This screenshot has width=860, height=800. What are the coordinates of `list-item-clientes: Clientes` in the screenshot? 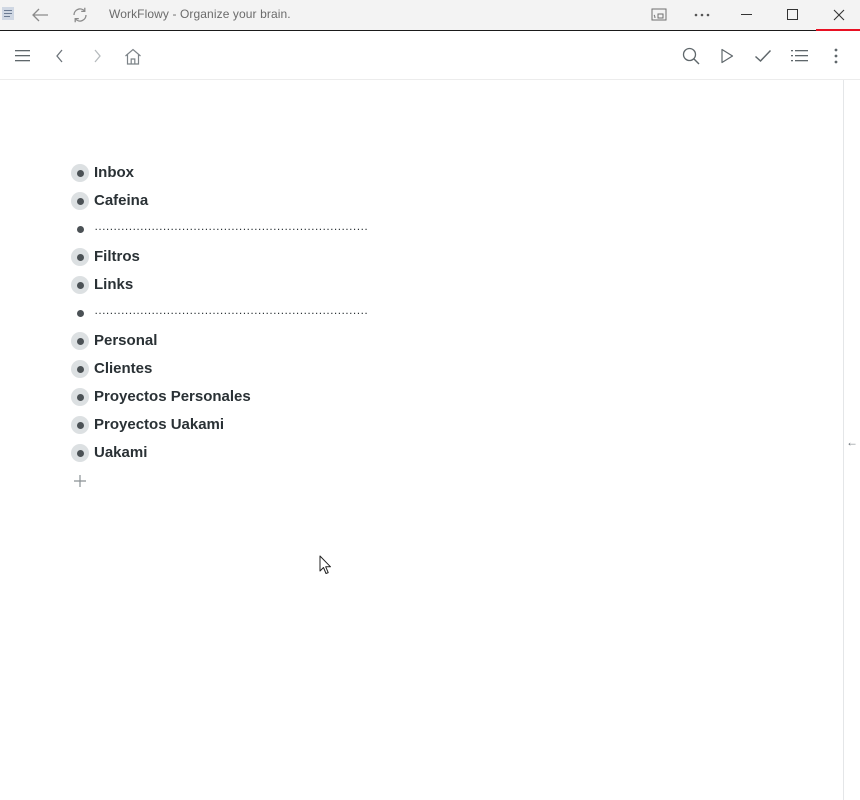 It's located at (420, 369).